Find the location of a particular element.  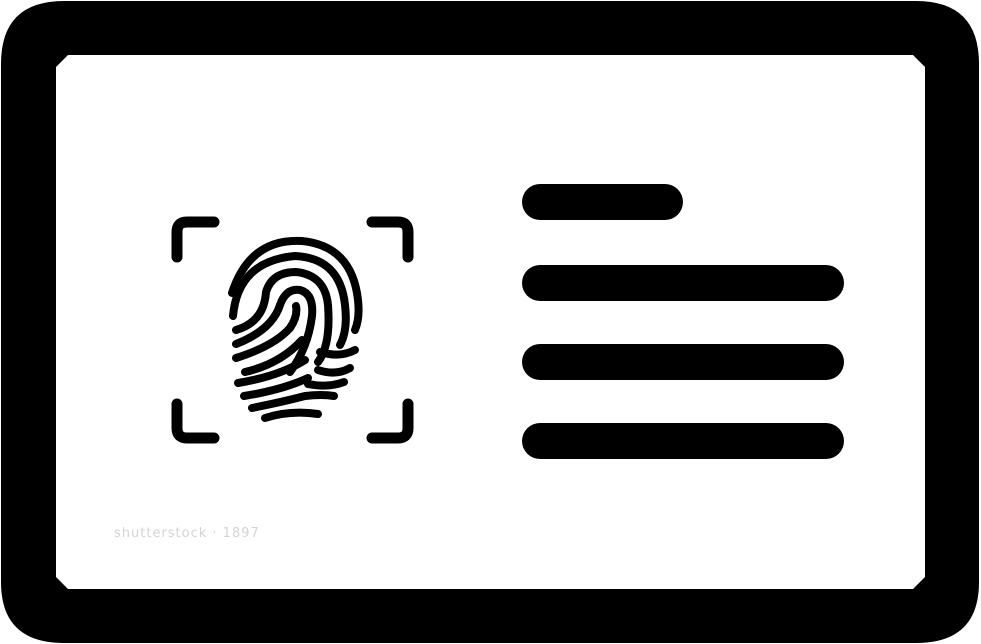

fingerprint-icon is located at coordinates (295, 329).